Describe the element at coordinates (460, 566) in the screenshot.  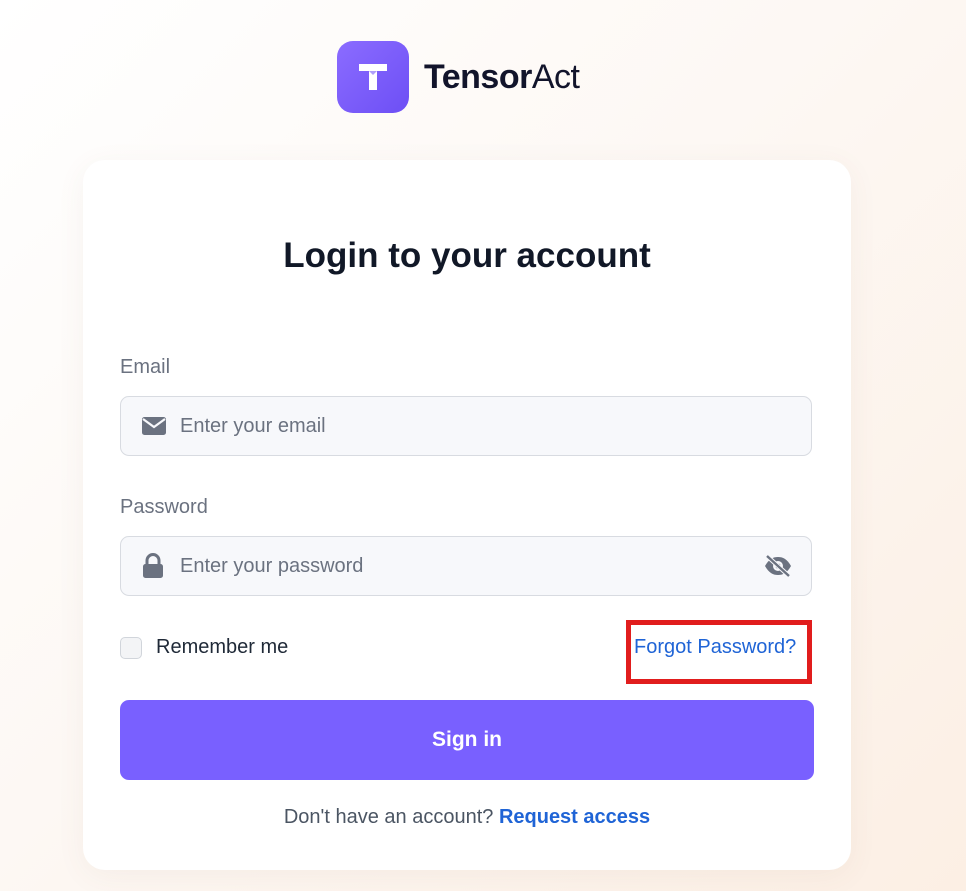
I see `password-input` at that location.